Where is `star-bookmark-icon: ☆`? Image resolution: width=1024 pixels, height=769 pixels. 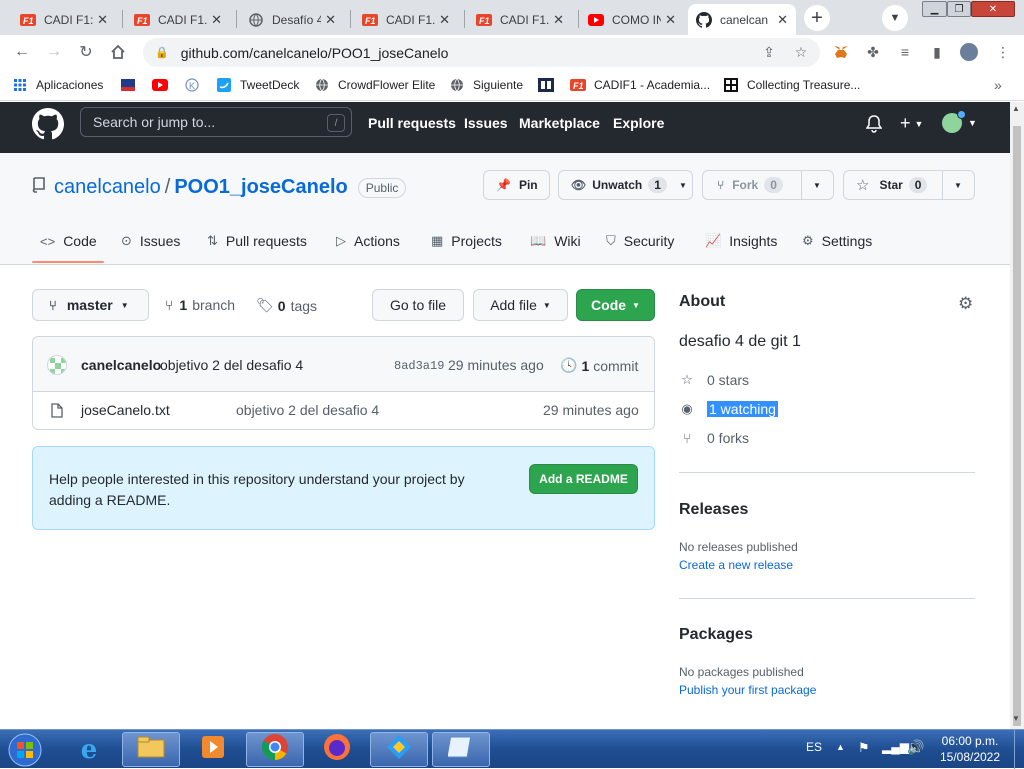
star-bookmark-icon: ☆ is located at coordinates (801, 52).